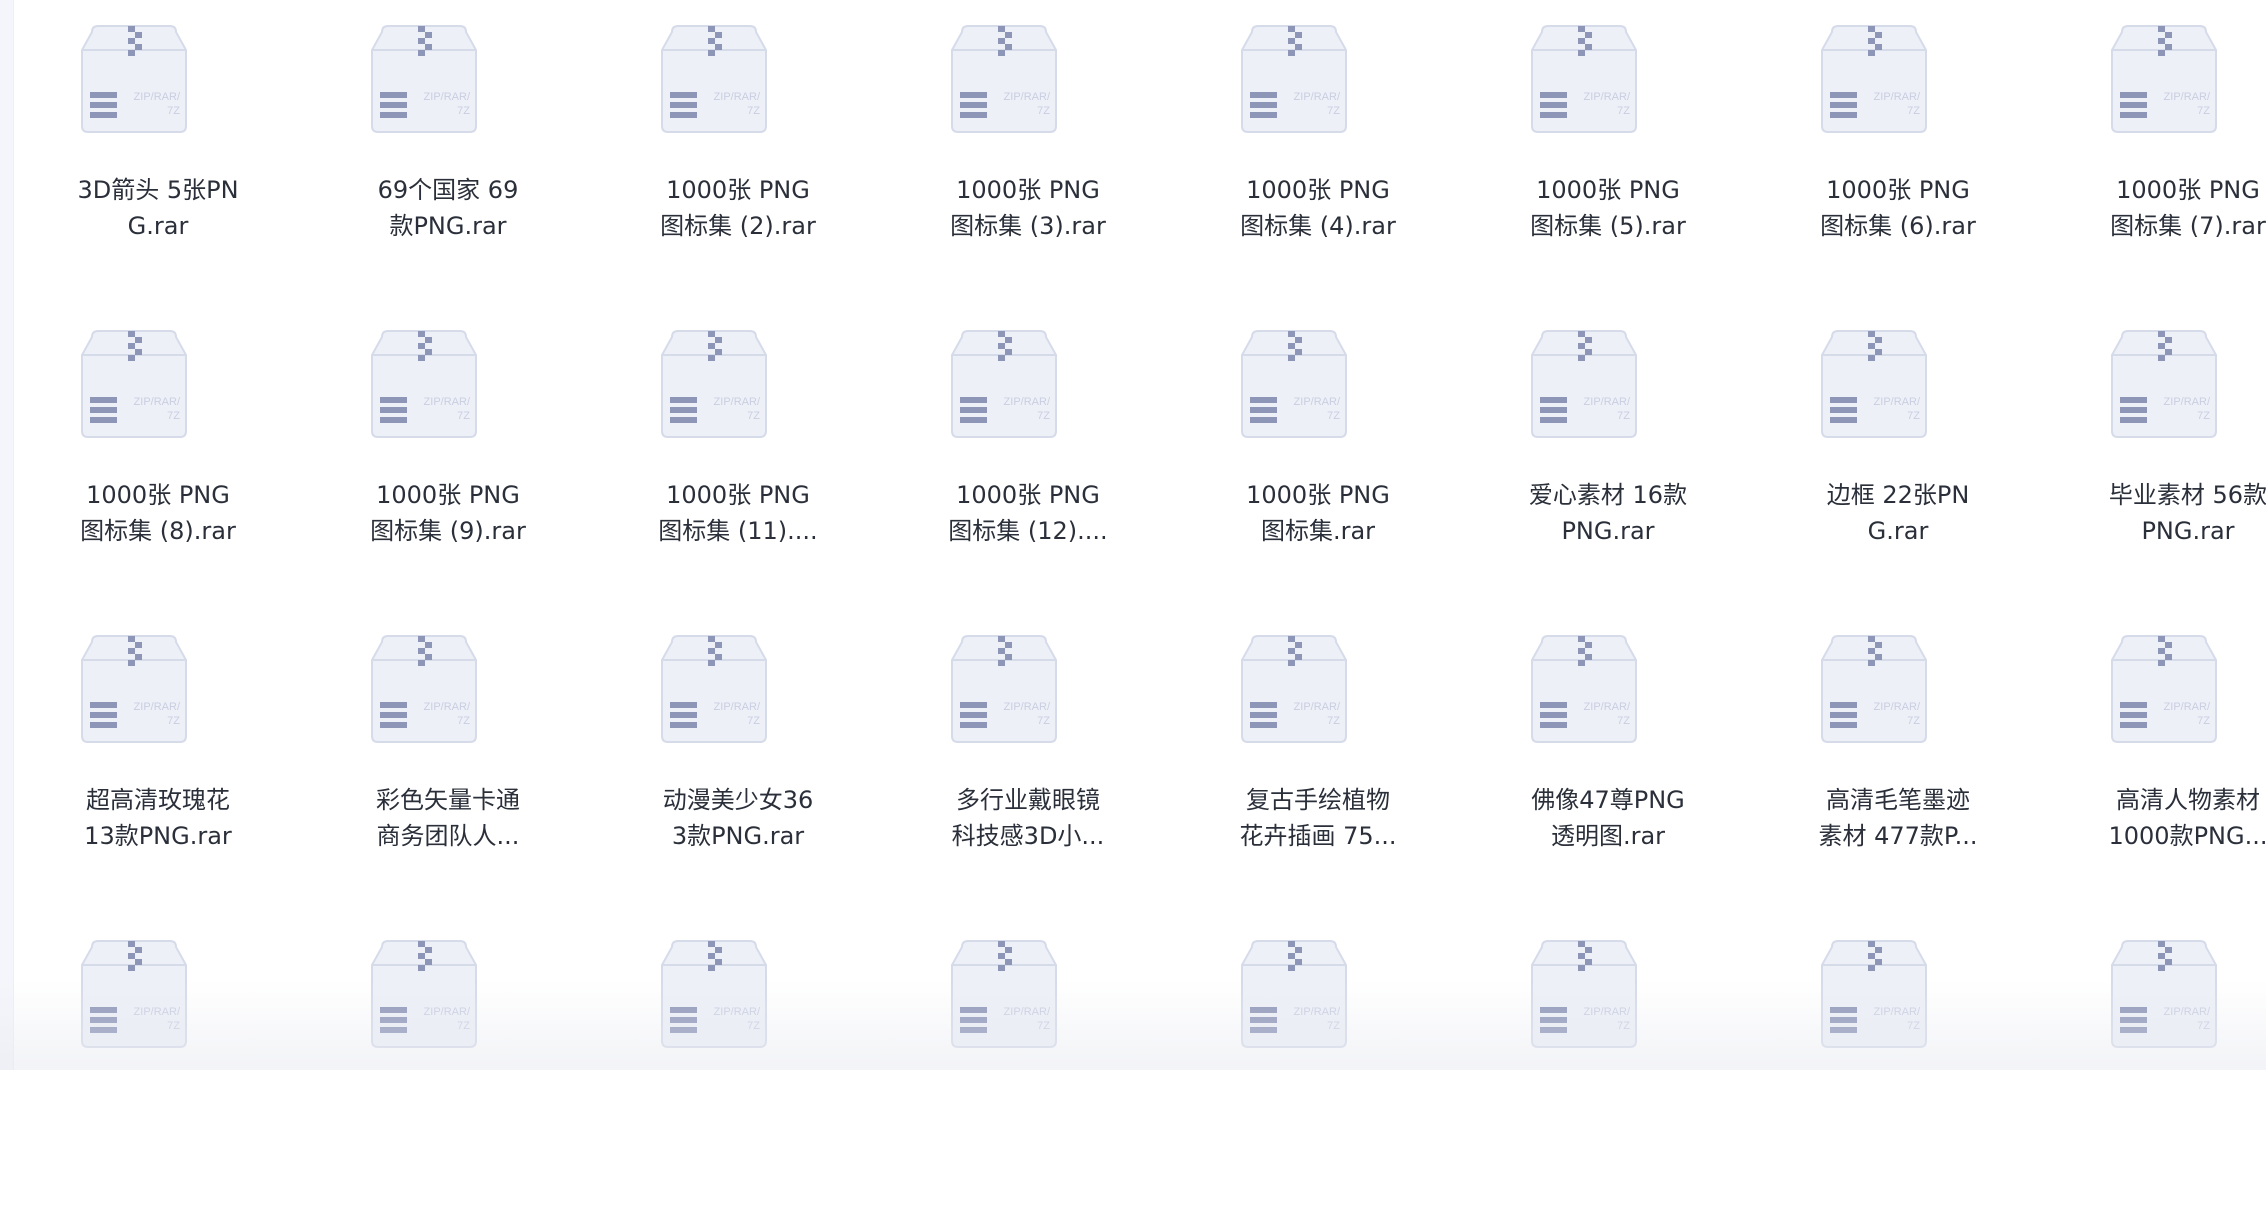  Describe the element at coordinates (1898, 457) in the screenshot. I see `file-item: ZIP/RAR/ 7Z 边框 22张PN G.rar` at that location.